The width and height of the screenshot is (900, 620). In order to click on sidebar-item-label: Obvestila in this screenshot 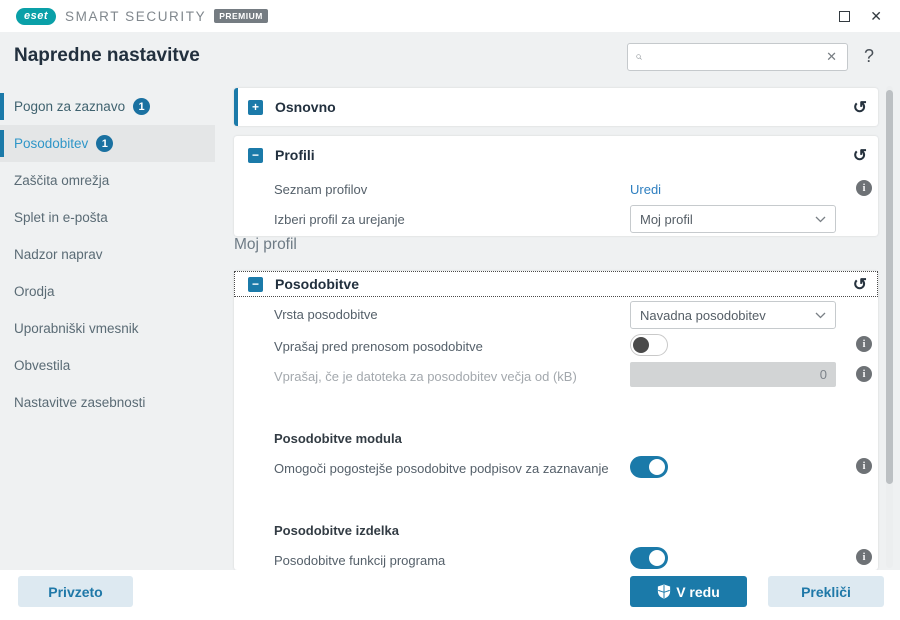, I will do `click(42, 365)`.